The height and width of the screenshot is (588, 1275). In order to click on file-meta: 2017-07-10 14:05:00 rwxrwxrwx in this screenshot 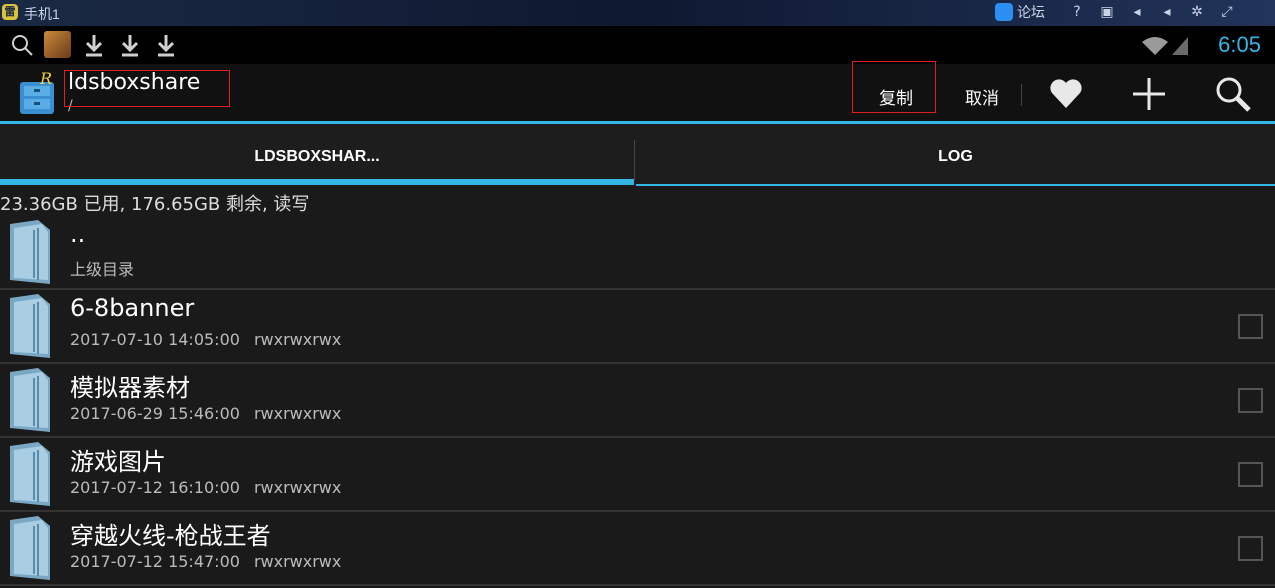, I will do `click(205, 339)`.